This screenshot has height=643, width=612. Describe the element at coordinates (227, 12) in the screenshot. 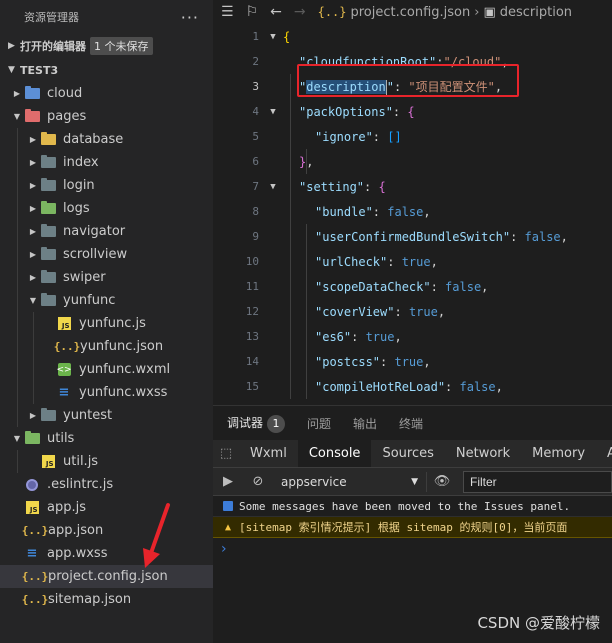

I see `list-icon: ☰` at that location.